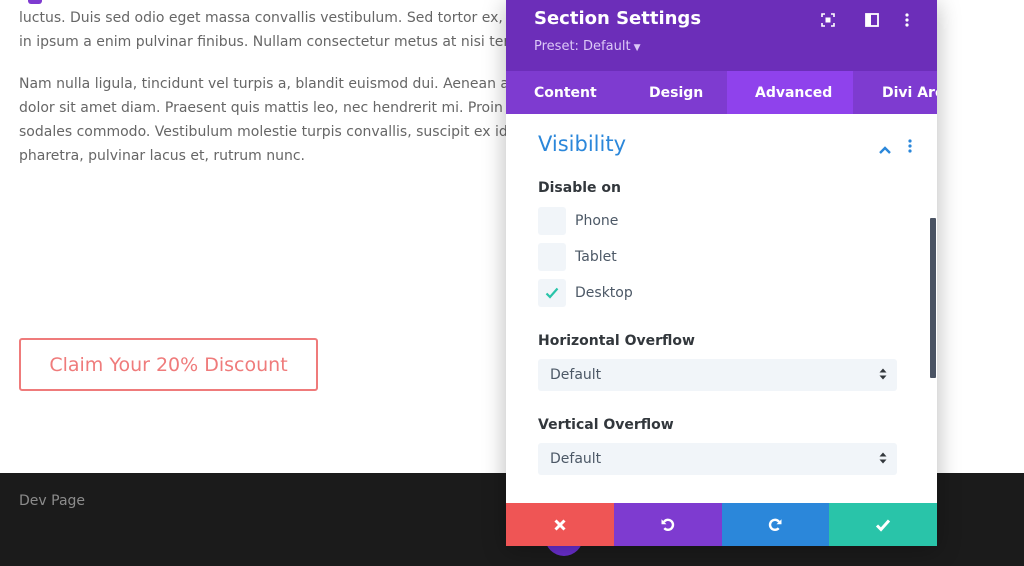 This screenshot has height=566, width=1024. What do you see at coordinates (790, 92) in the screenshot?
I see `tab-advanced: Advanced` at bounding box center [790, 92].